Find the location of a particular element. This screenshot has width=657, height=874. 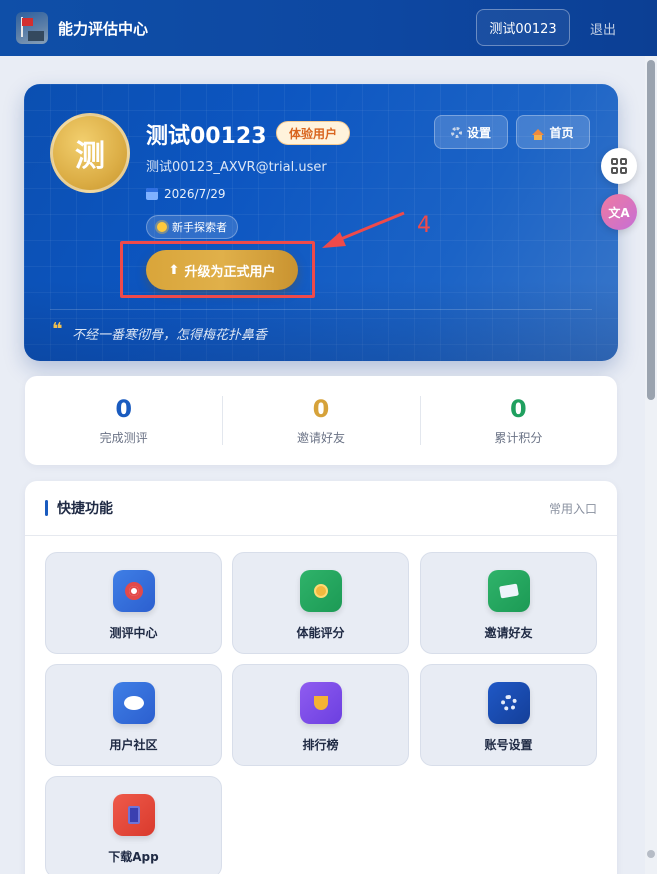

target-icon is located at coordinates (133, 591).